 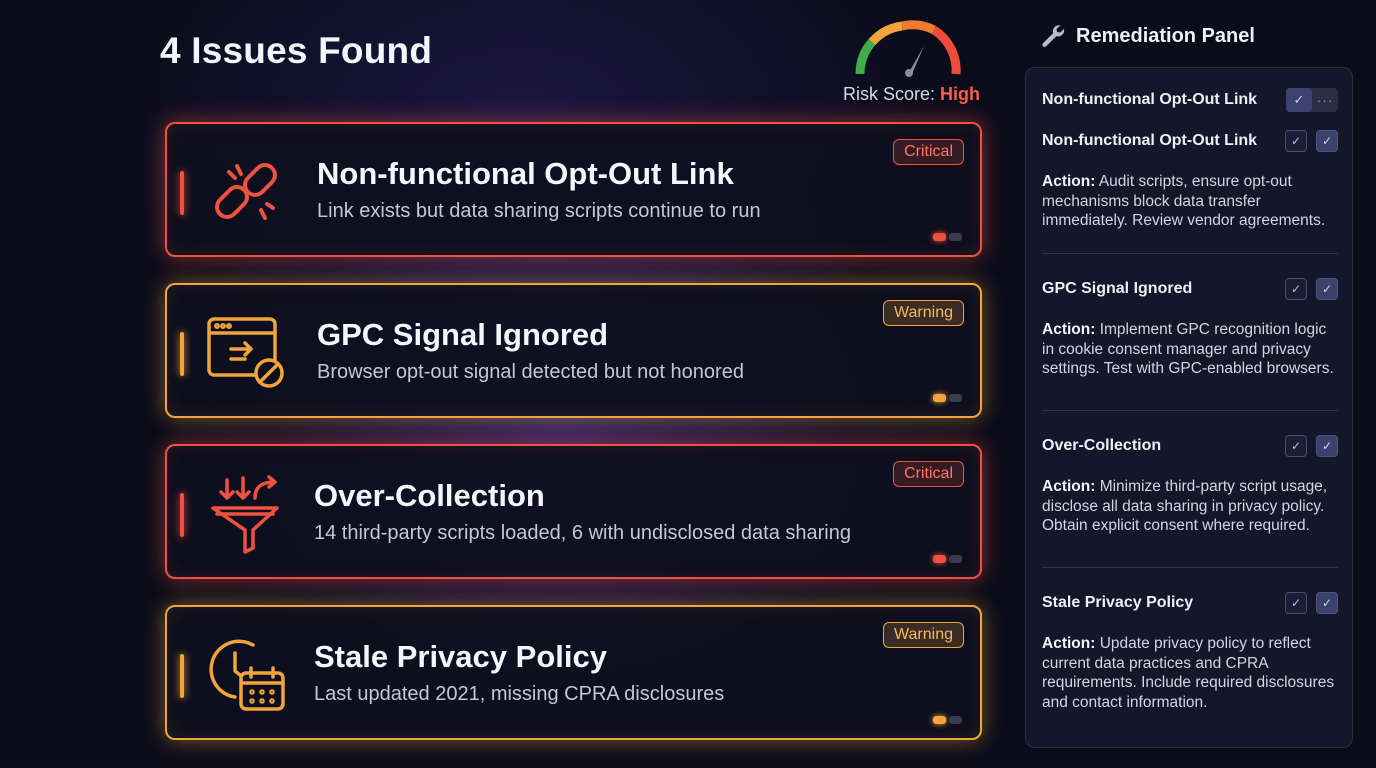 I want to click on risk-score-label: Risk Score:, so click(x=889, y=94).